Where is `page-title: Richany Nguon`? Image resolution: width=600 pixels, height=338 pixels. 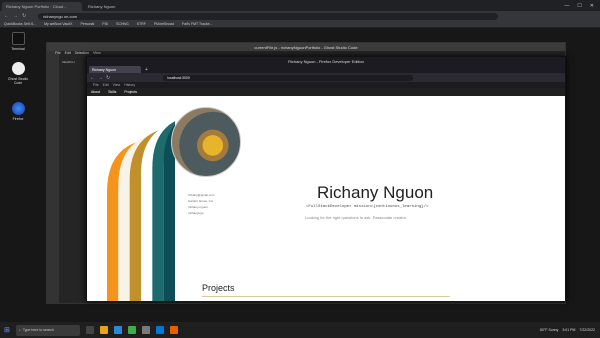 page-title: Richany Nguon is located at coordinates (375, 192).